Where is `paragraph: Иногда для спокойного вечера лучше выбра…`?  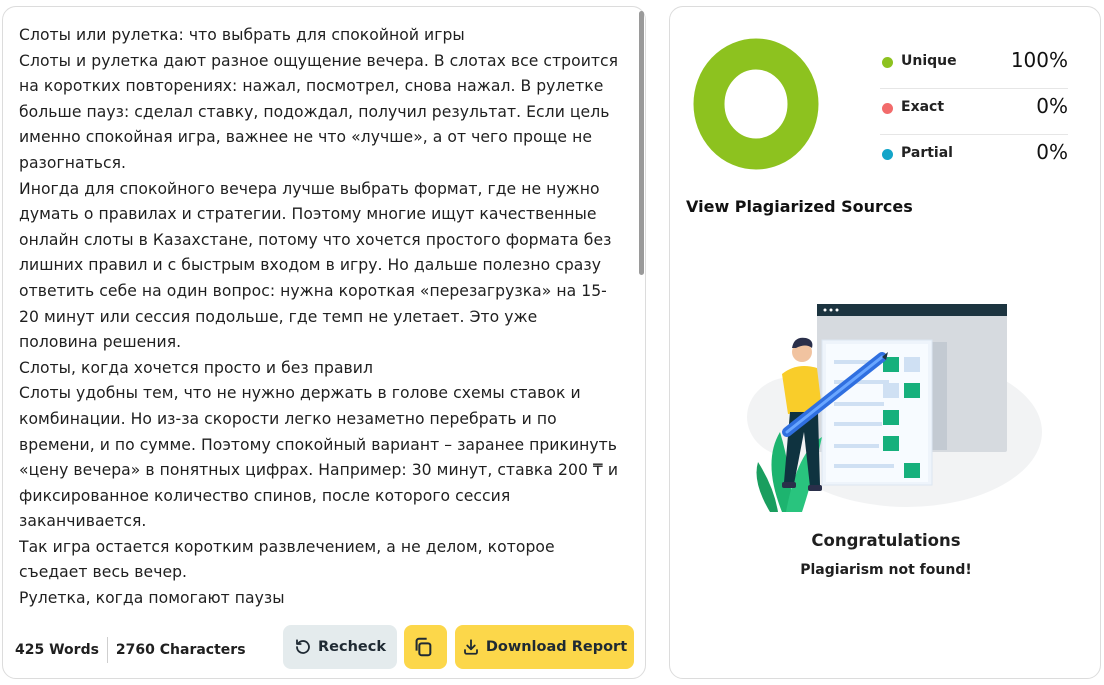 paragraph: Иногда для спокойного вечера лучше выбра… is located at coordinates (315, 265).